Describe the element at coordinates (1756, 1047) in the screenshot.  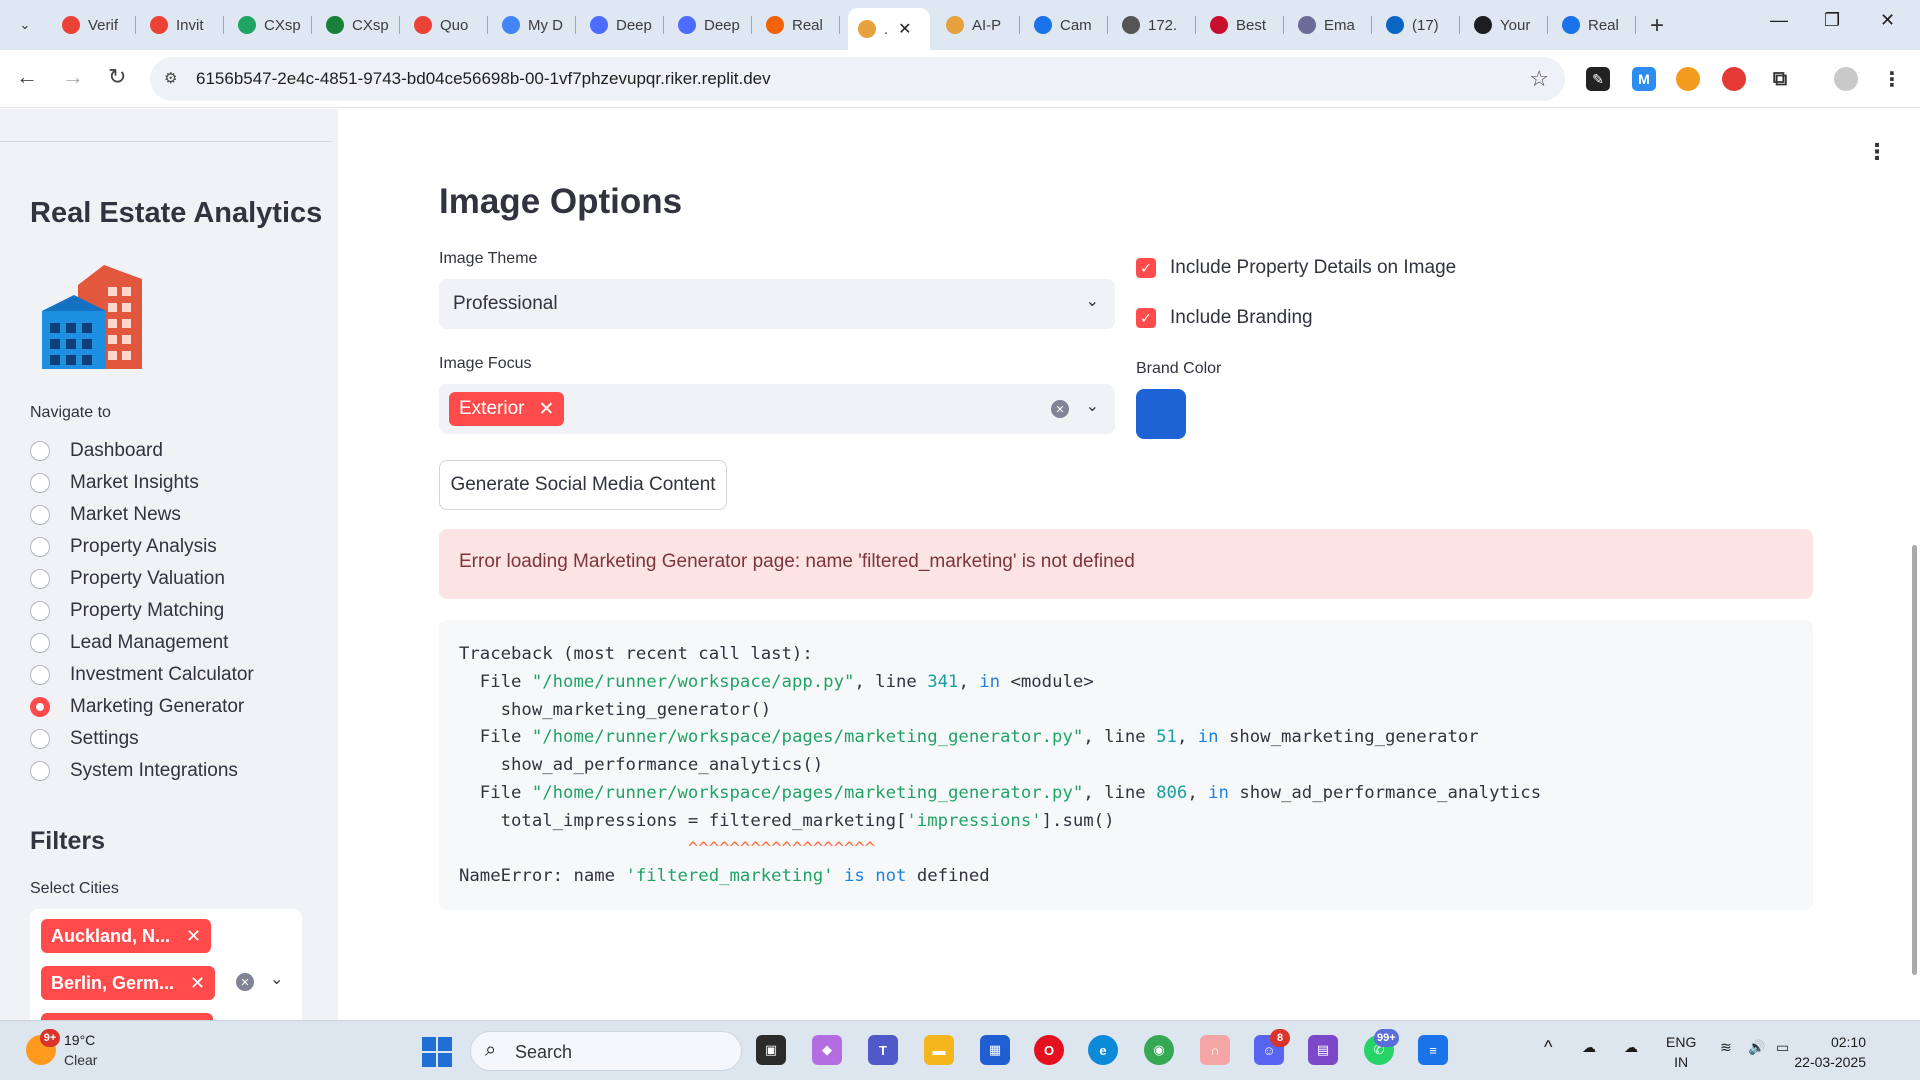
I see `volume-icon: 🔊` at that location.